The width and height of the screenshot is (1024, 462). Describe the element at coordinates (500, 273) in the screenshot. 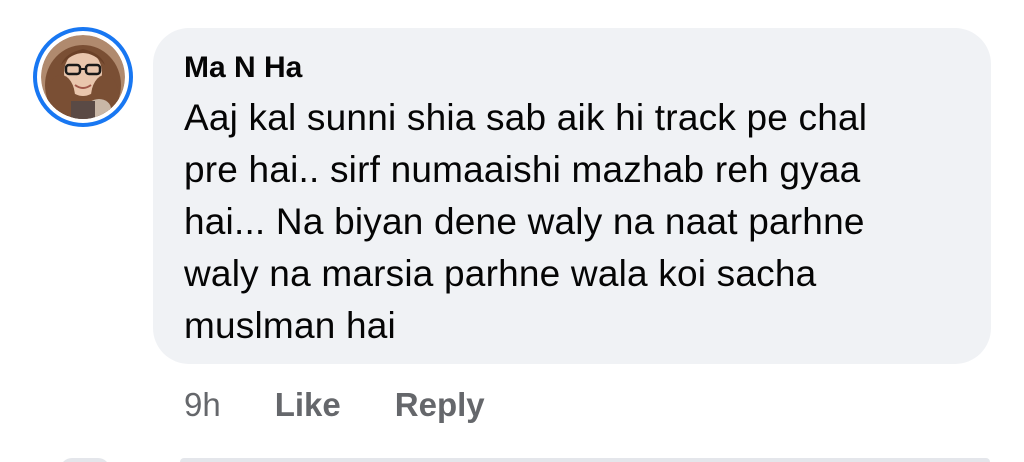

I see `comment-text-line: waly na marsia parhne wala koi sacha` at that location.